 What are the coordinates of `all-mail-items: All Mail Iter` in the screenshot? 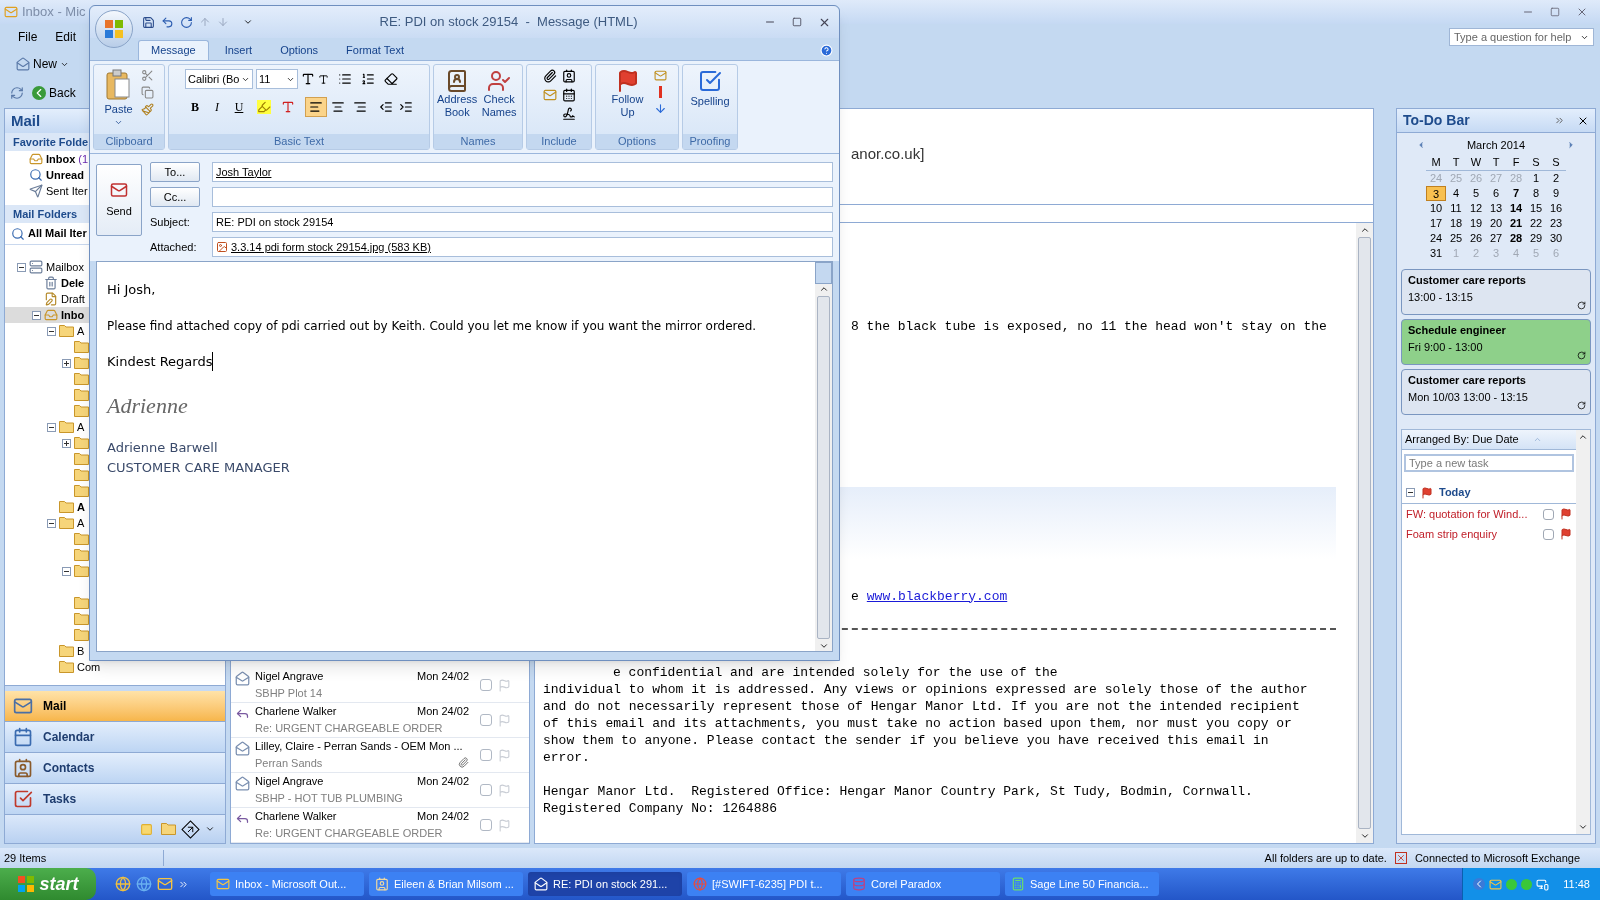 It's located at (49, 233).